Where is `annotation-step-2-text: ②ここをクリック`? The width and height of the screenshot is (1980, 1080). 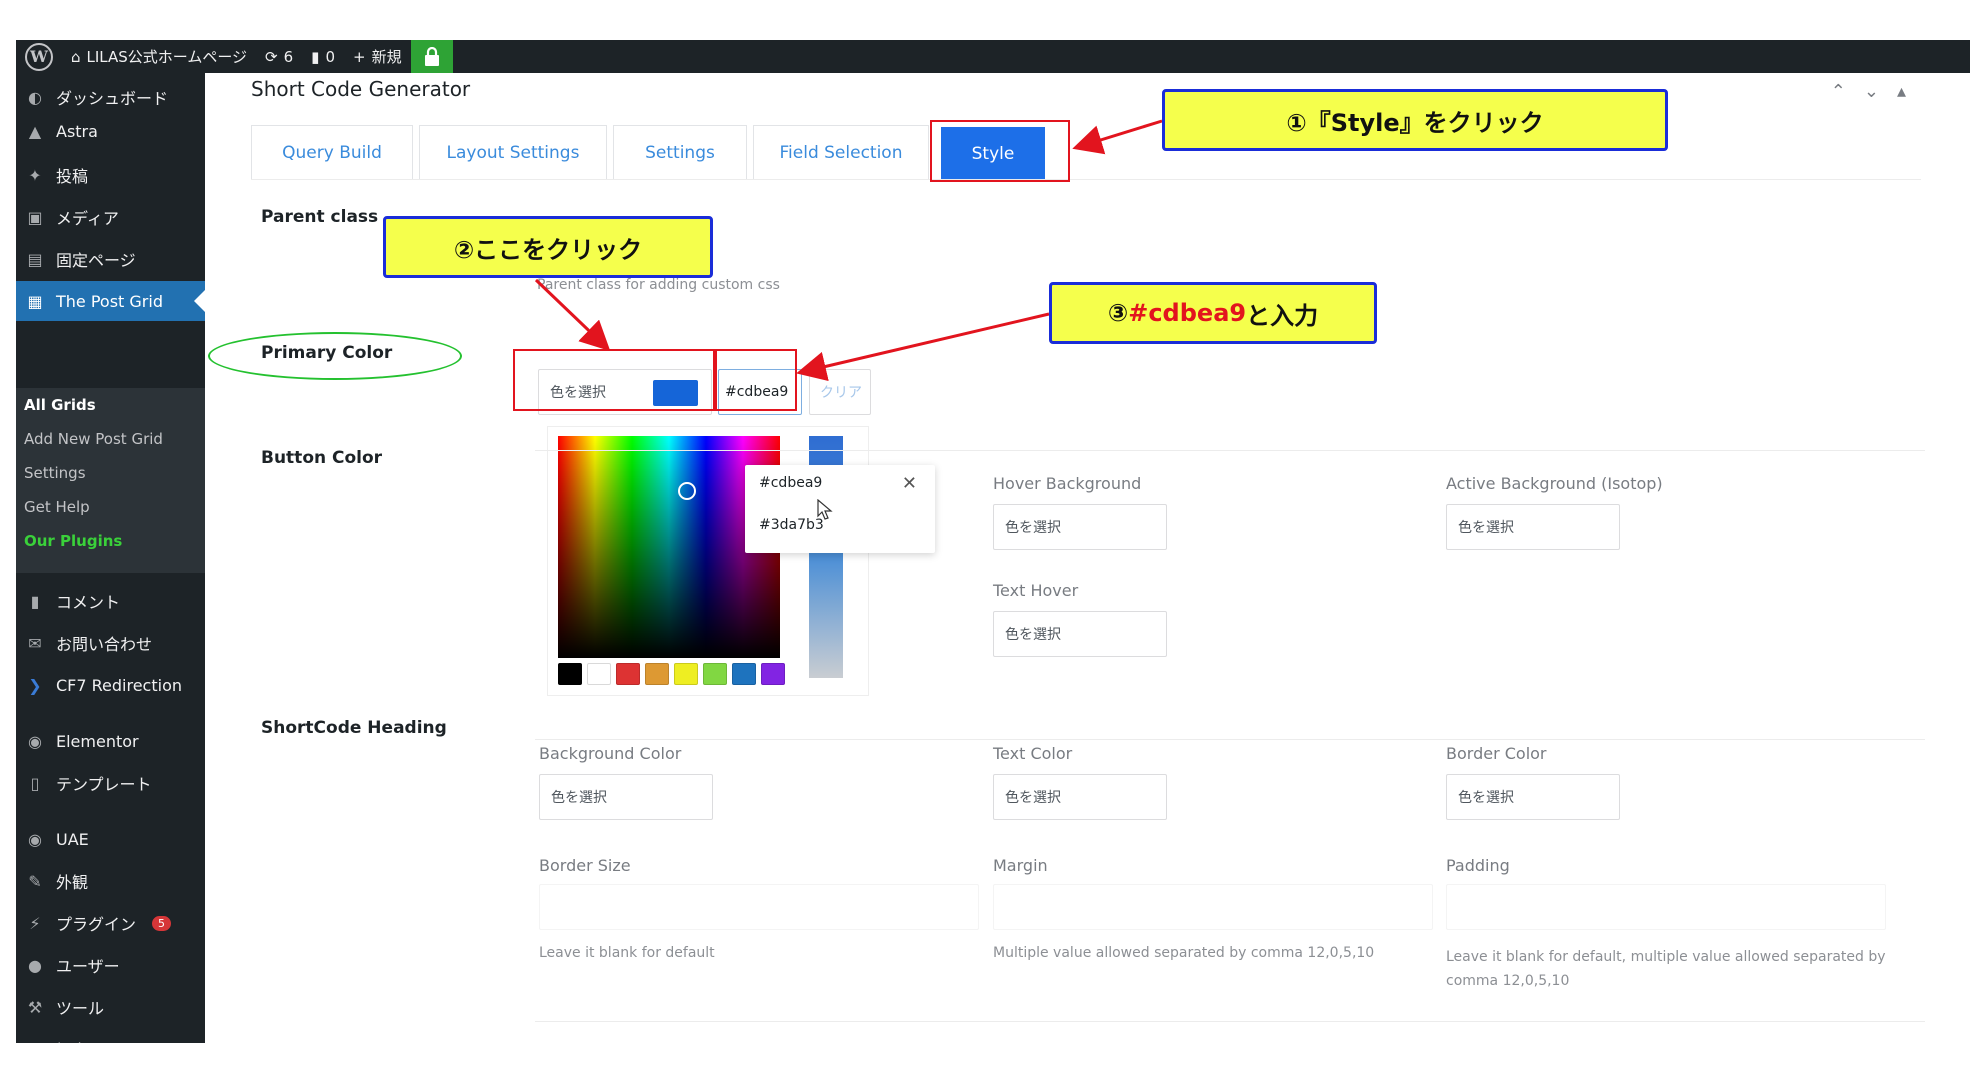 annotation-step-2-text: ②ここをクリック is located at coordinates (548, 249).